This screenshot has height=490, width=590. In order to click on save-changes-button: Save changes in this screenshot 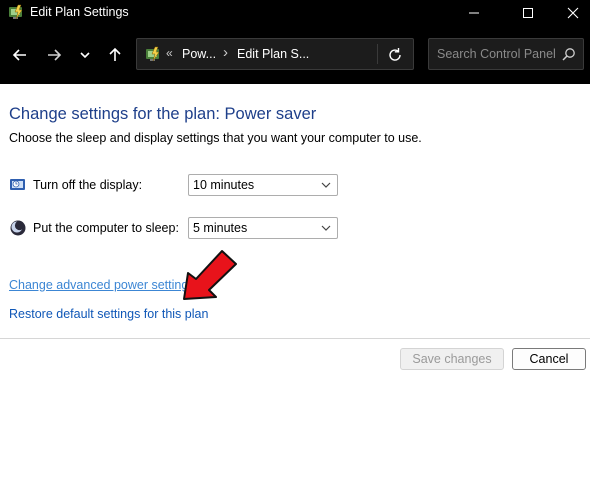, I will do `click(452, 359)`.